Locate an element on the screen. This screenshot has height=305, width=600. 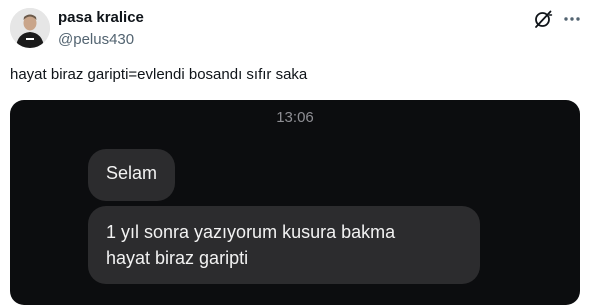
message-bubble: Selam is located at coordinates (132, 175).